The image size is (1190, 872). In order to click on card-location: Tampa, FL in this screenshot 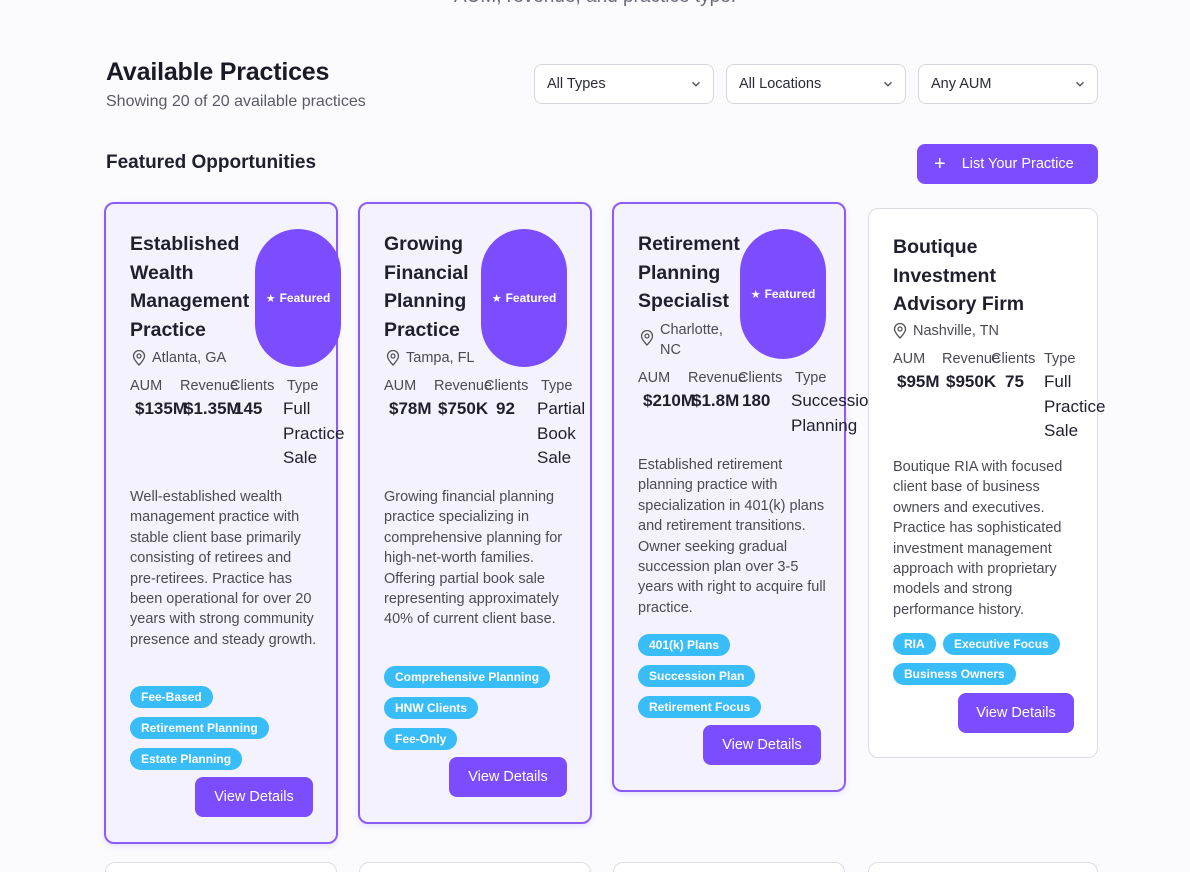, I will do `click(430, 358)`.